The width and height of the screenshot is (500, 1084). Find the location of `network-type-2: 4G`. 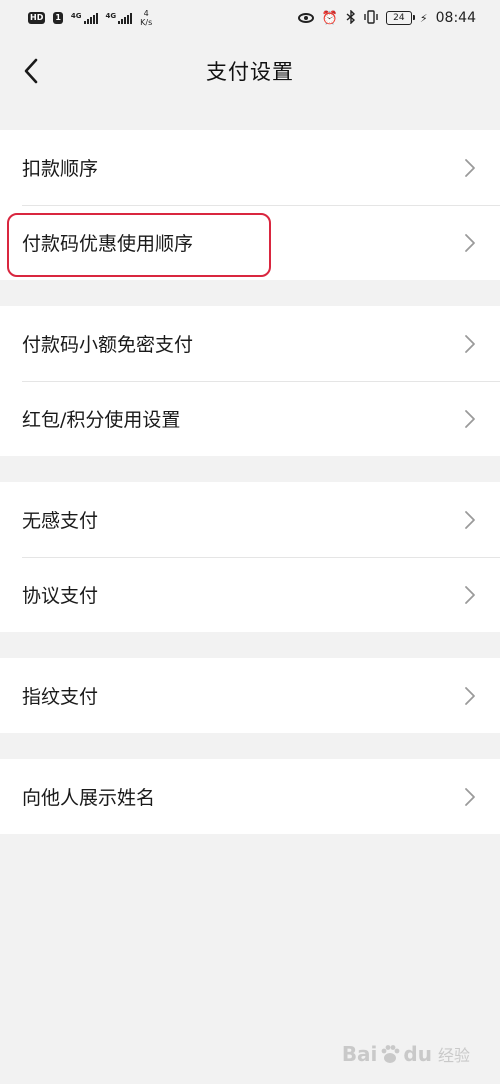

network-type-2: 4G is located at coordinates (111, 16).